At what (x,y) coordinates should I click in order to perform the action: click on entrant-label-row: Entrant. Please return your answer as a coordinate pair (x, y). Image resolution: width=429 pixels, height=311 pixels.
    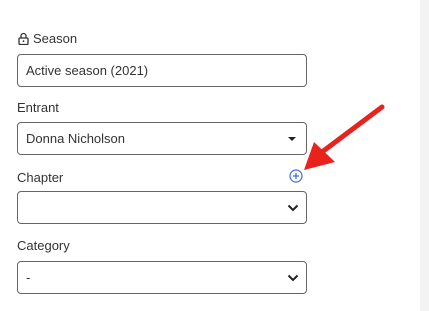
    Looking at the image, I should click on (38, 107).